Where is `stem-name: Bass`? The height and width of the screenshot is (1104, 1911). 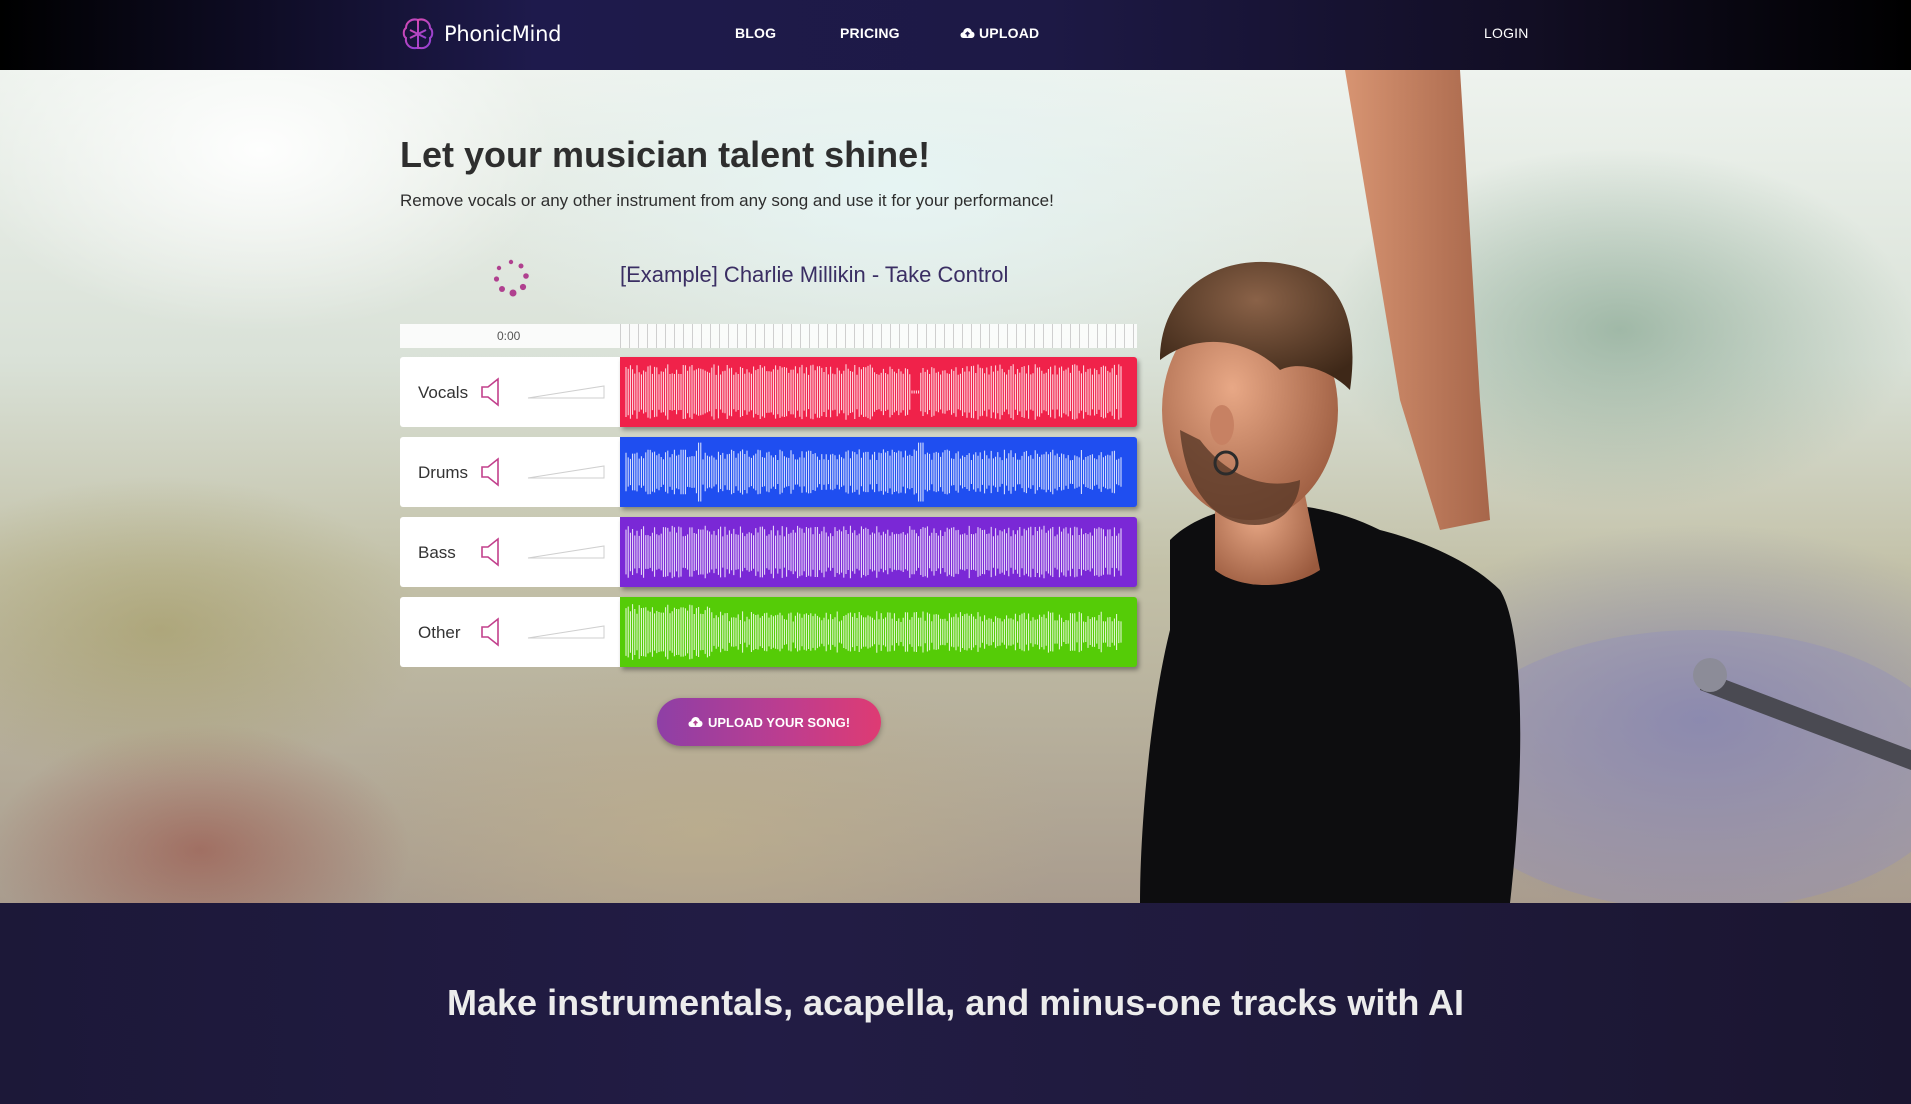 stem-name: Bass is located at coordinates (437, 552).